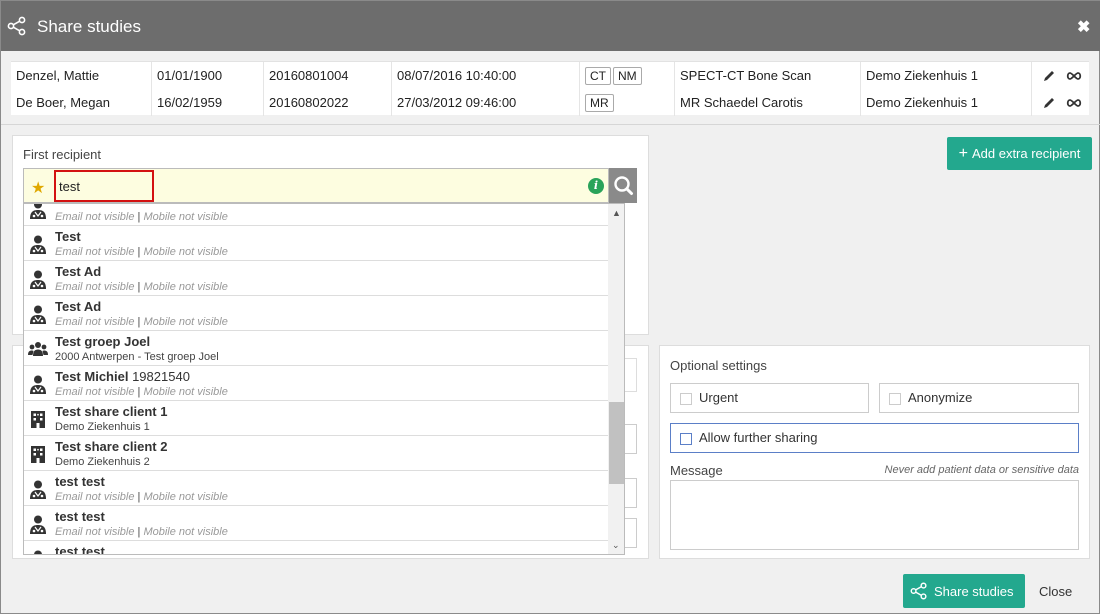  I want to click on dialog-titlebar: Share studies ✖, so click(550, 26).